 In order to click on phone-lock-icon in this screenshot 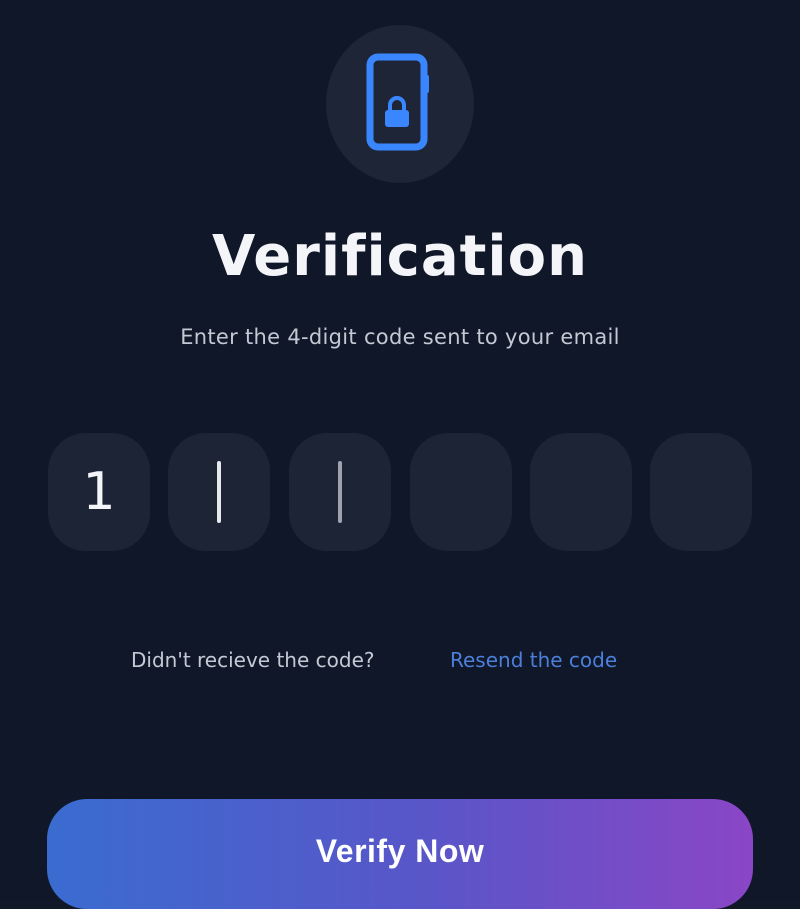, I will do `click(397, 102)`.